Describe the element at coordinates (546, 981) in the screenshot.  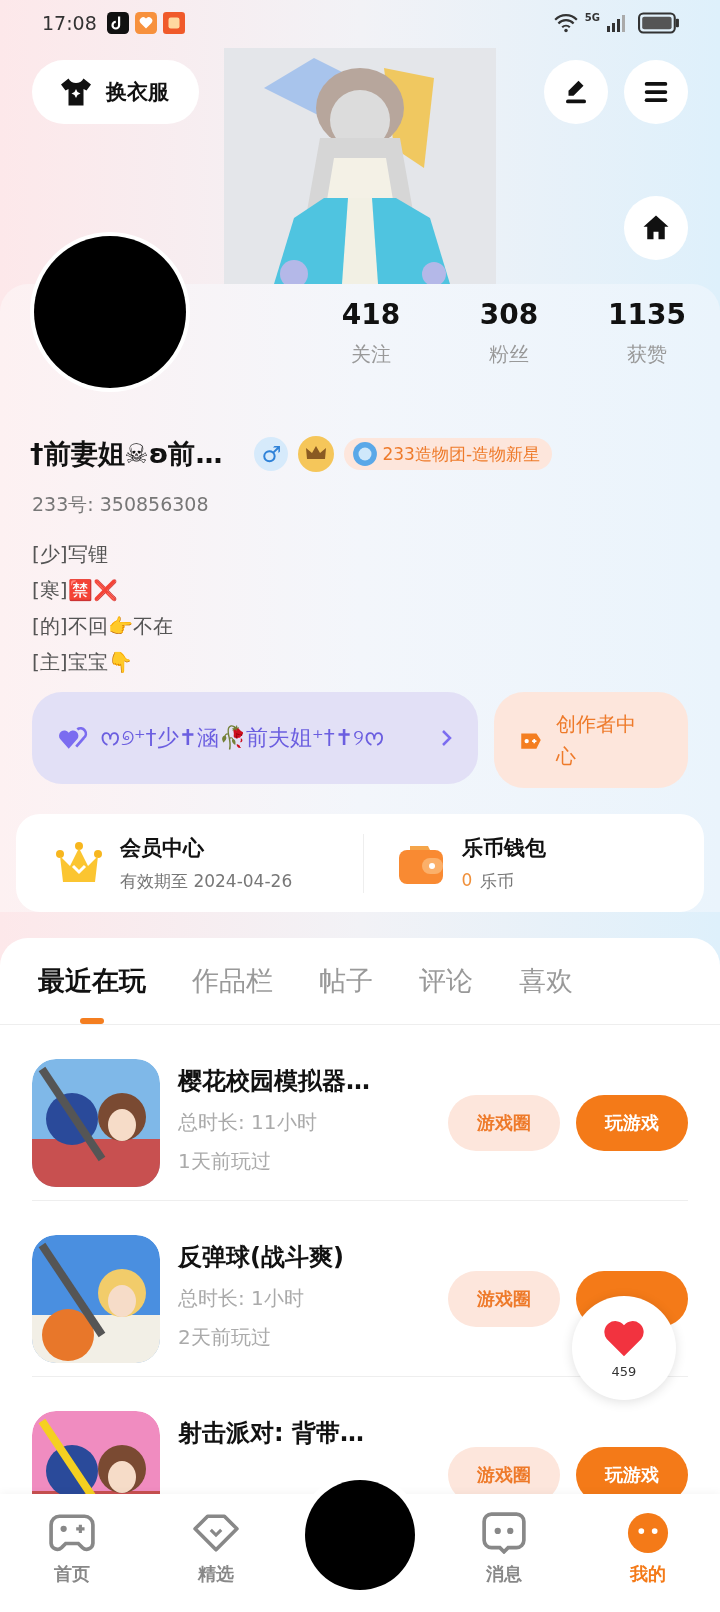
I see `tab: 喜欢` at that location.